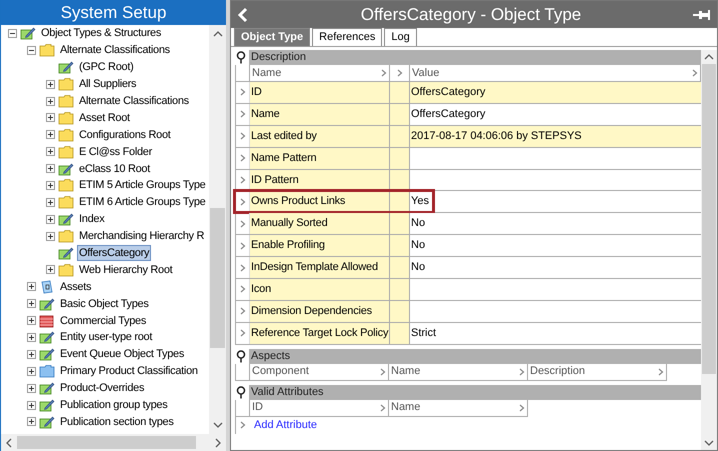 The image size is (718, 451). I want to click on tree-item: Event Queue Object Types, so click(122, 354).